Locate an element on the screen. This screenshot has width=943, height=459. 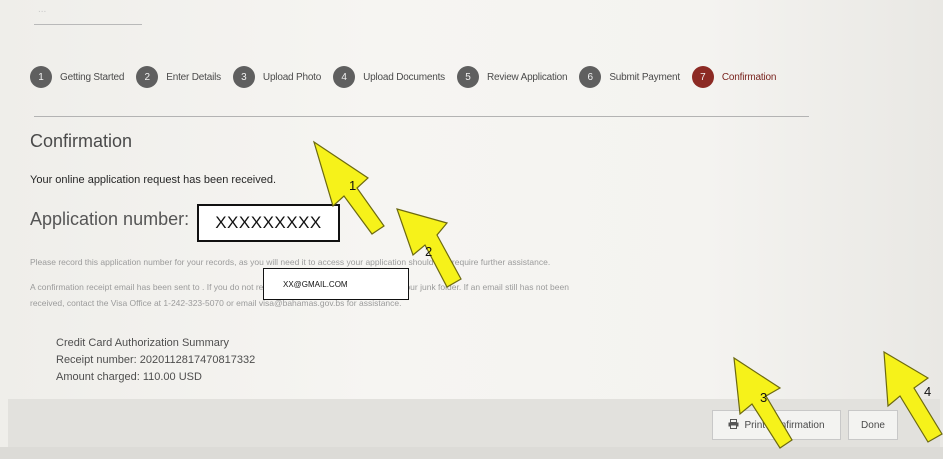
step-getting-started: 1 Getting Started is located at coordinates (77, 77).